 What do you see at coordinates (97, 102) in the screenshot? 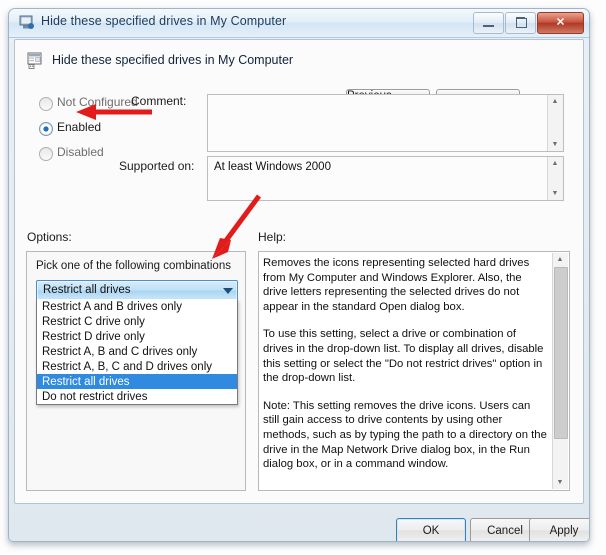
I see `radio-label-not-configured: Not Configured` at bounding box center [97, 102].